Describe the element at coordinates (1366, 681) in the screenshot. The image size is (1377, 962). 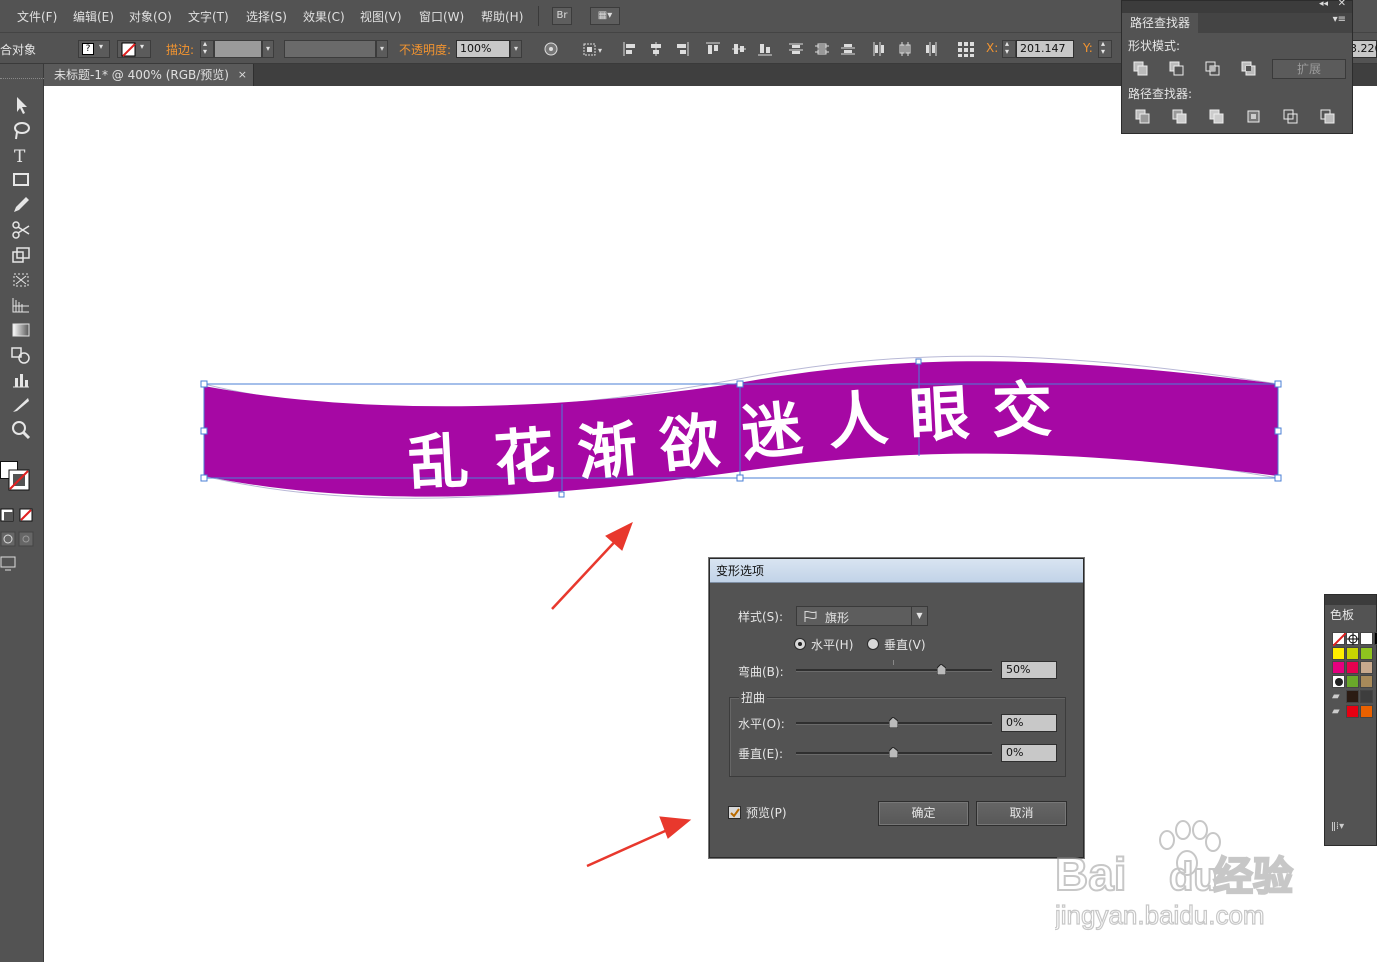
I see `swatch-pattern-tan` at that location.